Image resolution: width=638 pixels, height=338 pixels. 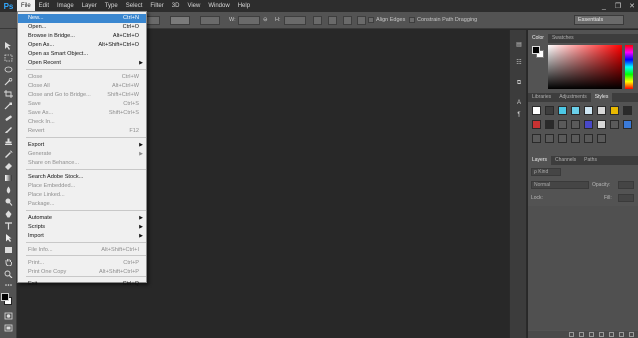 What do you see at coordinates (581, 334) in the screenshot?
I see `layer-style-icon` at bounding box center [581, 334].